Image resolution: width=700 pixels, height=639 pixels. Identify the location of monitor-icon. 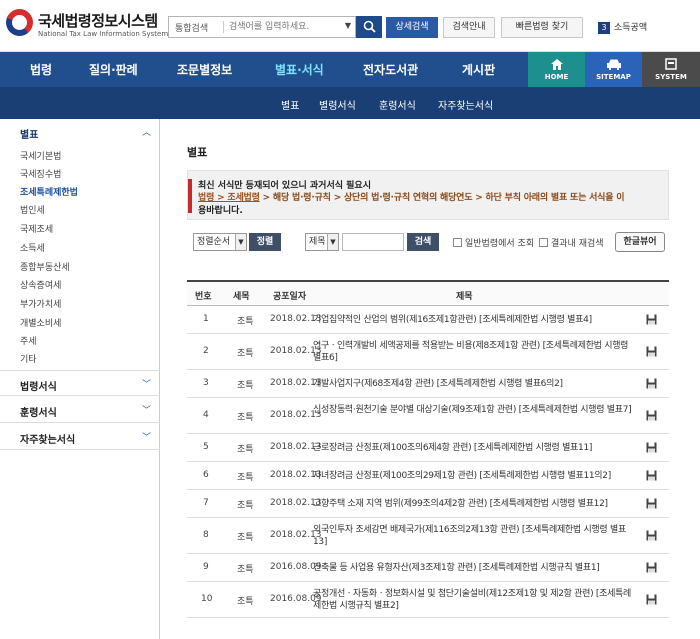
(671, 64).